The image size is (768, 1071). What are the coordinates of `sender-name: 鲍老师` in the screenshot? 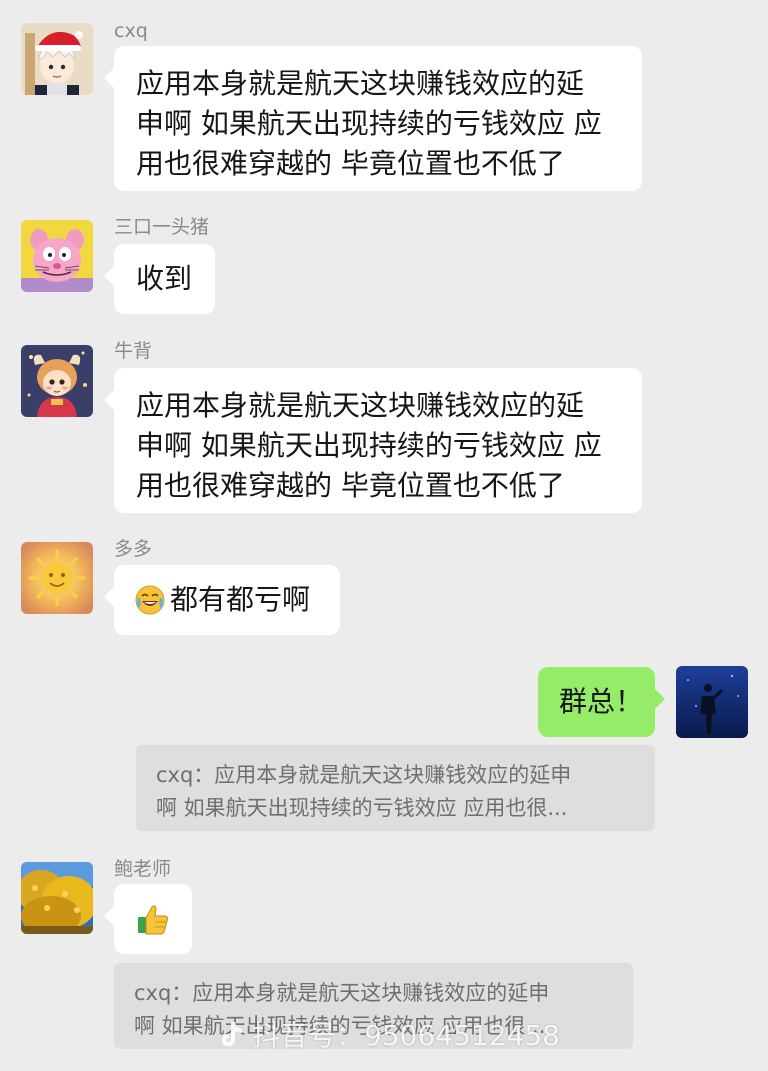 It's located at (143, 869).